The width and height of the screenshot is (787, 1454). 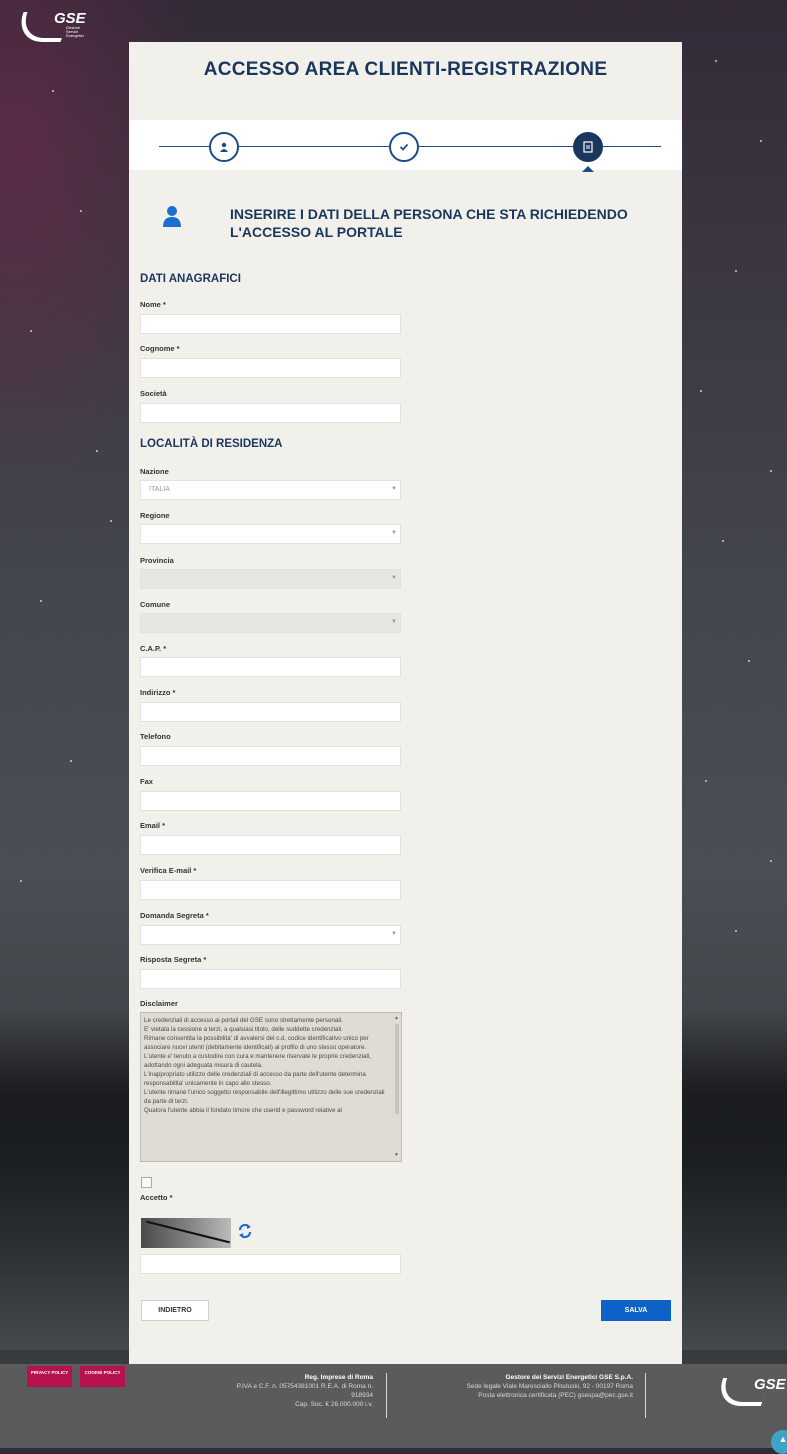 I want to click on check-icon, so click(x=404, y=147).